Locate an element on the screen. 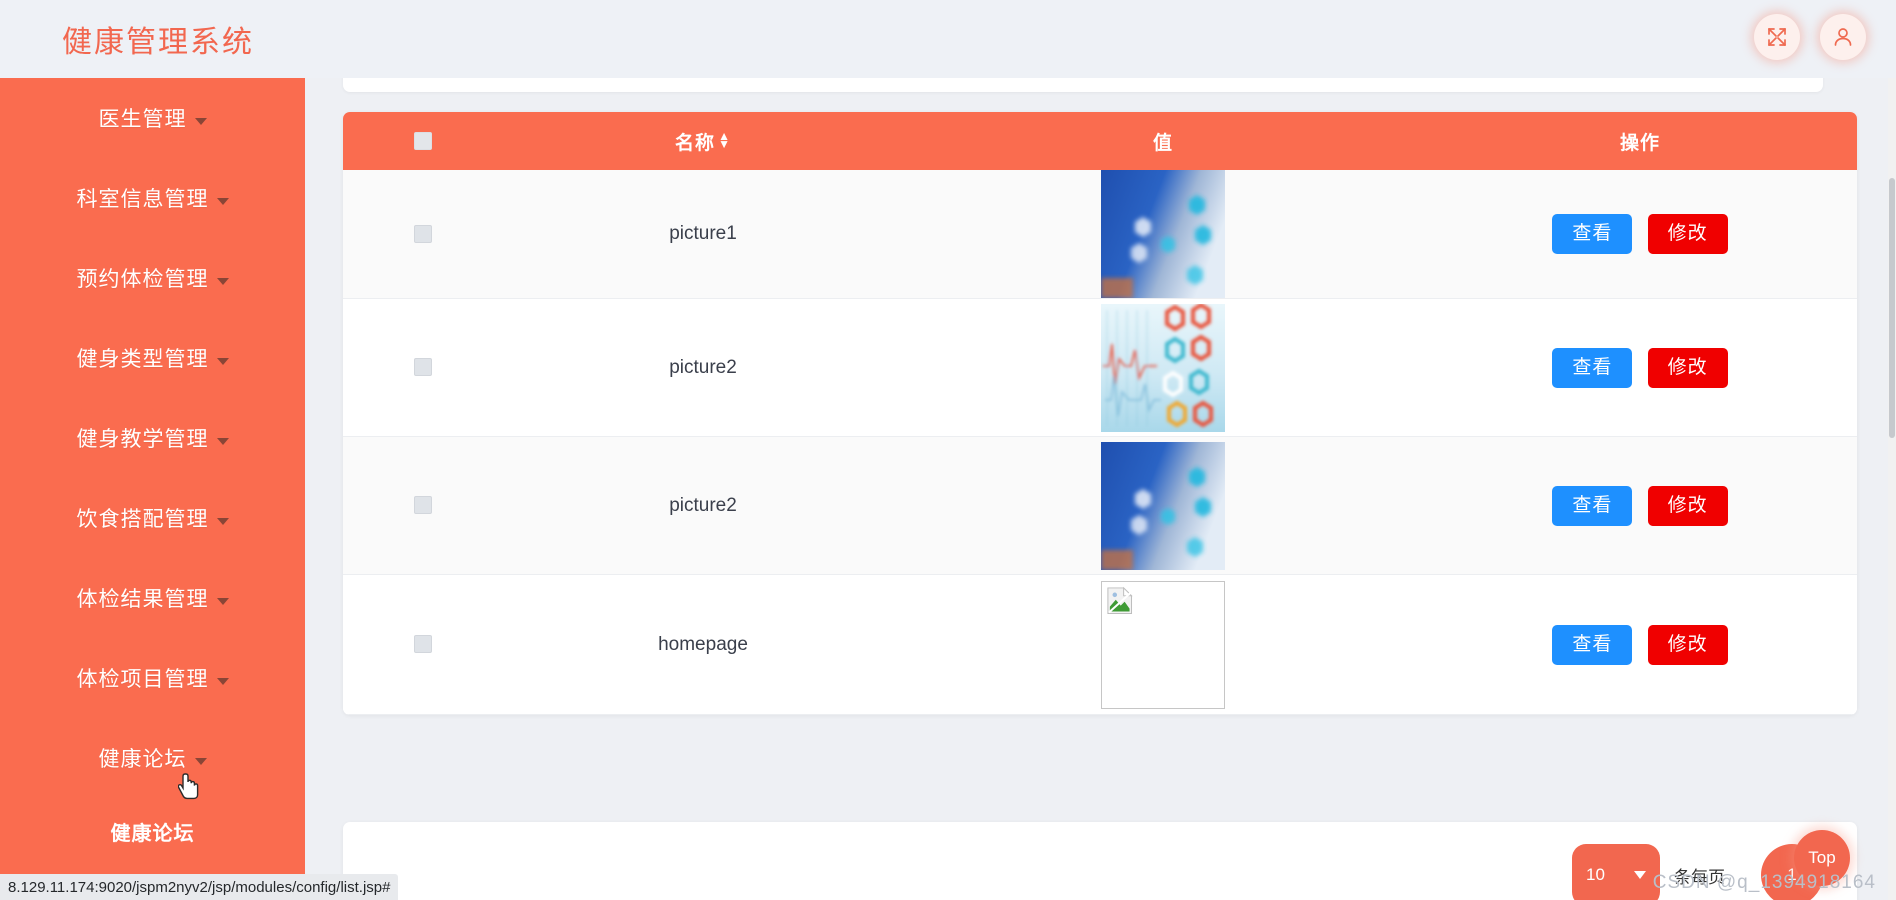 The image size is (1896, 900). broken-image-icon is located at coordinates (1163, 644).